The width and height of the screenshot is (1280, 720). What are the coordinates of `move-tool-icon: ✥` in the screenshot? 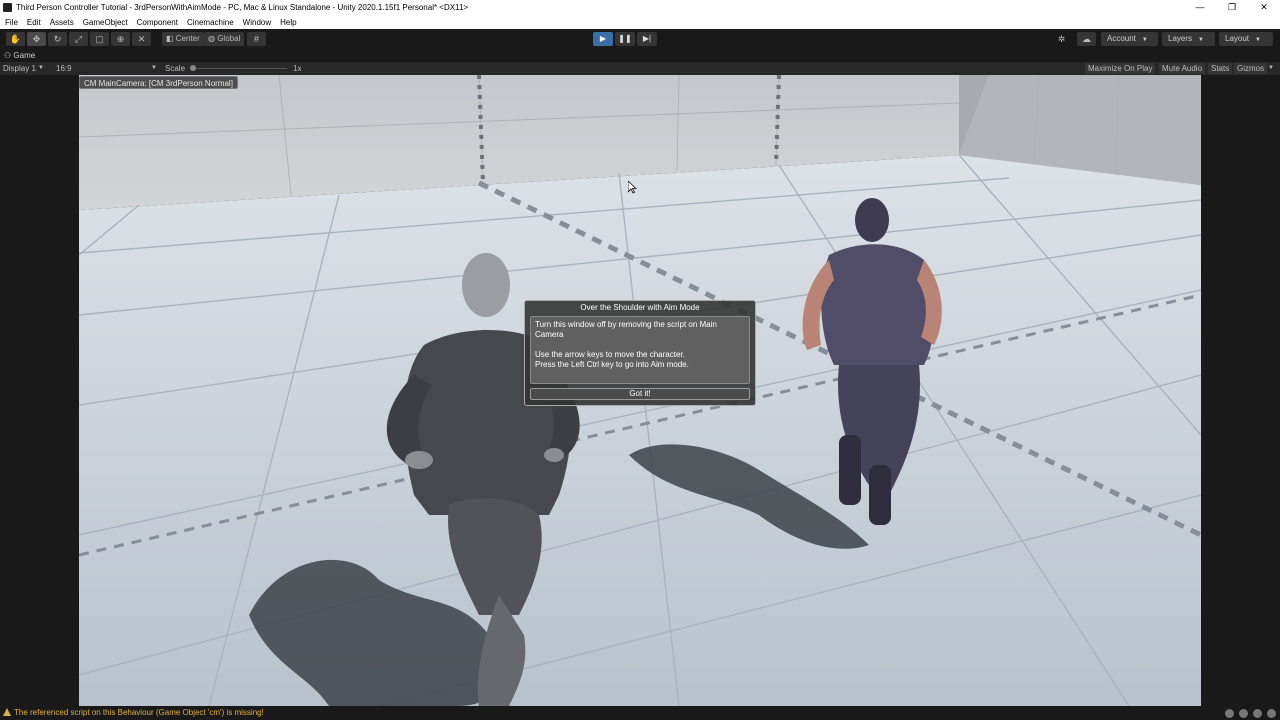 It's located at (36, 39).